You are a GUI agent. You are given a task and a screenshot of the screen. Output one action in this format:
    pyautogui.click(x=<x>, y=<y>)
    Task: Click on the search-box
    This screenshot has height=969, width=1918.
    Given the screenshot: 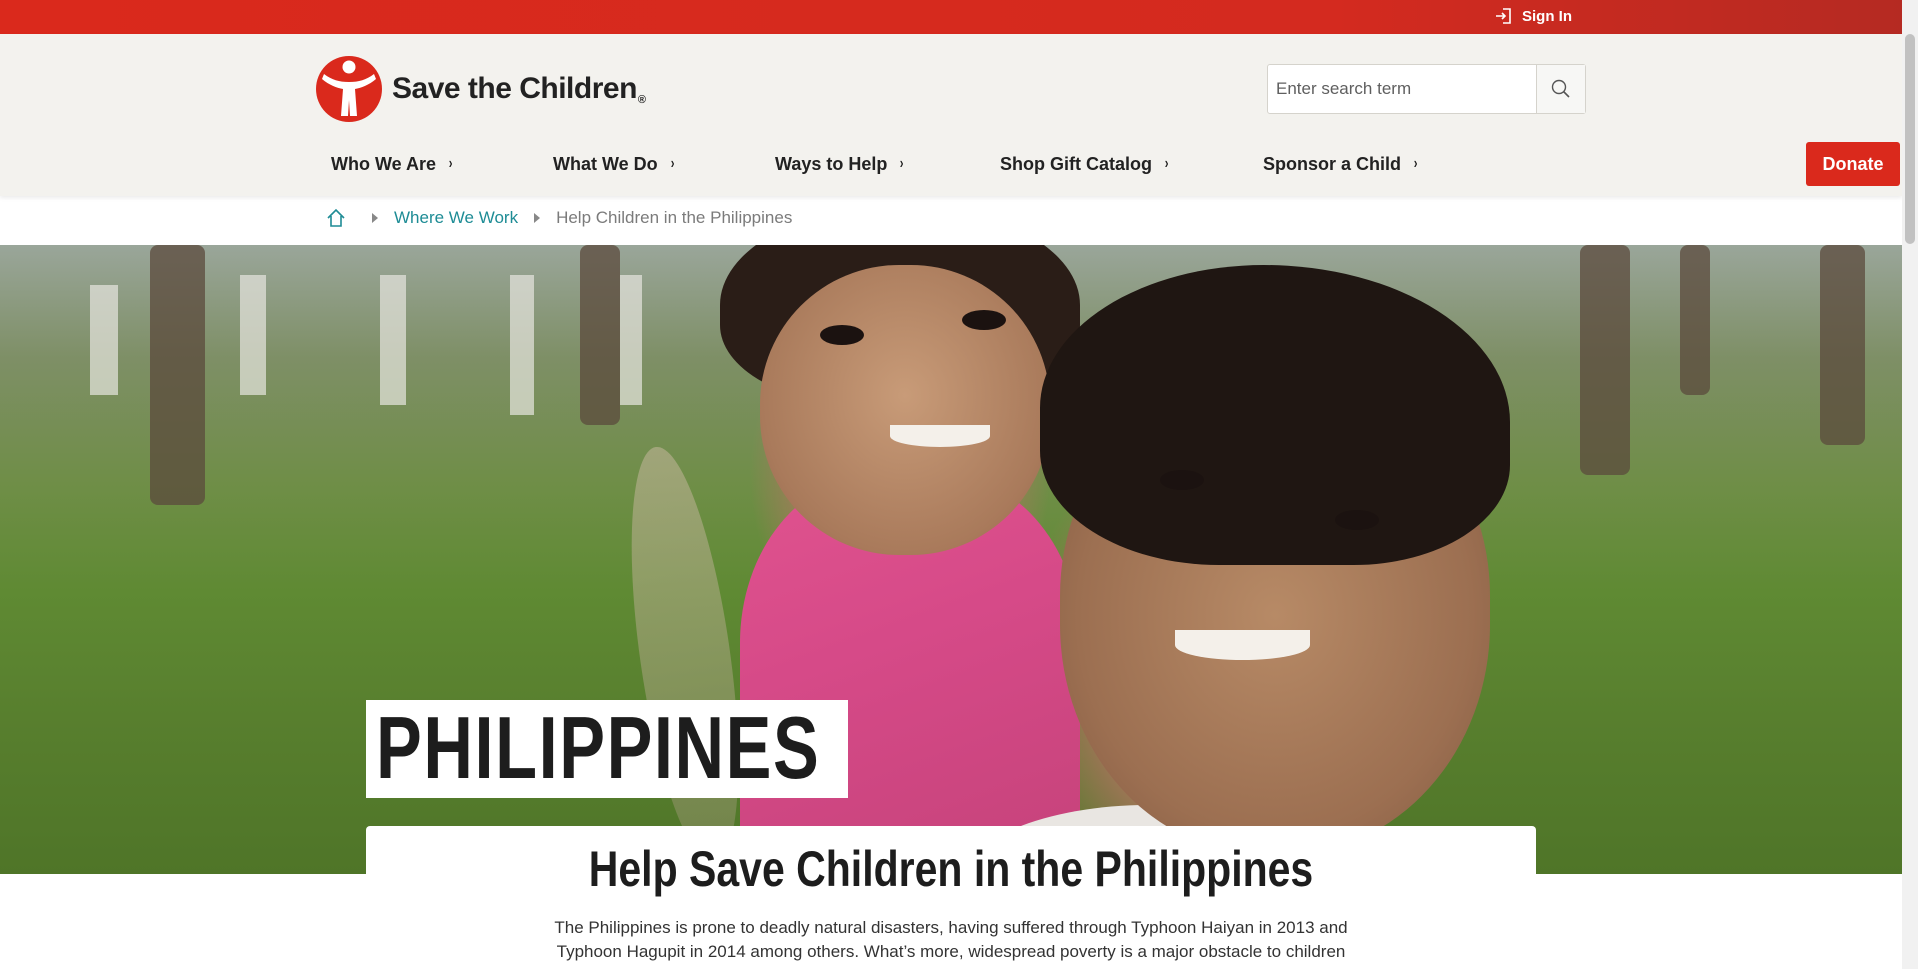 What is the action you would take?
    pyautogui.click(x=1426, y=89)
    